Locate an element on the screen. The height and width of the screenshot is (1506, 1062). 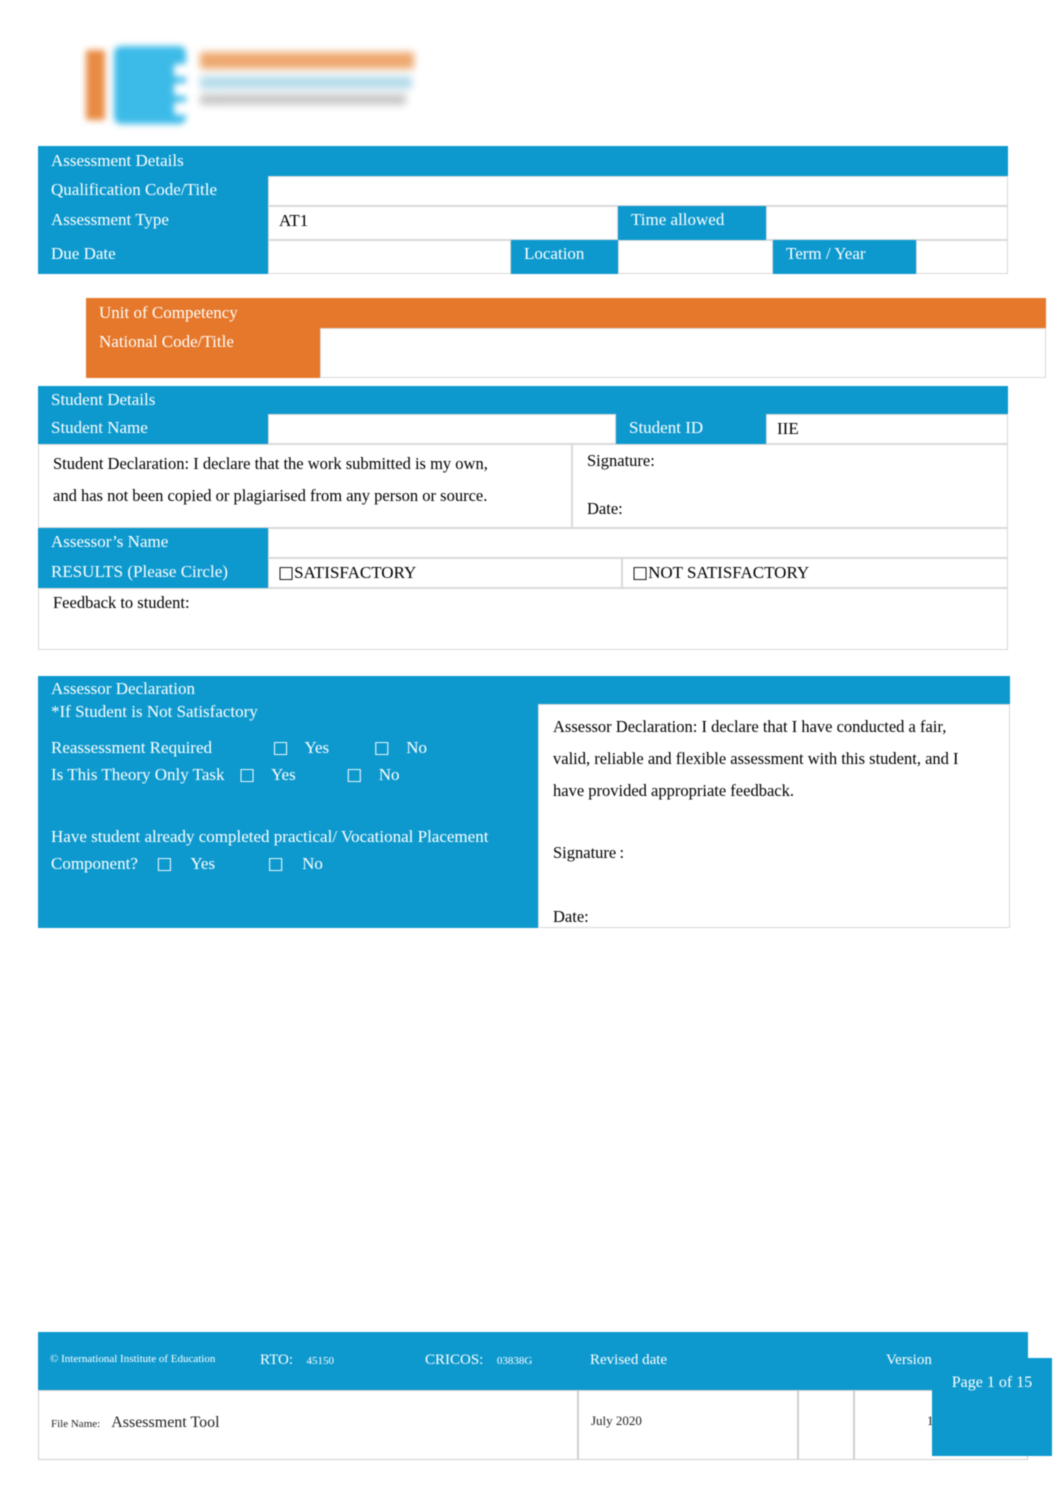
footer-rto-value: 45150 is located at coordinates (320, 1361).